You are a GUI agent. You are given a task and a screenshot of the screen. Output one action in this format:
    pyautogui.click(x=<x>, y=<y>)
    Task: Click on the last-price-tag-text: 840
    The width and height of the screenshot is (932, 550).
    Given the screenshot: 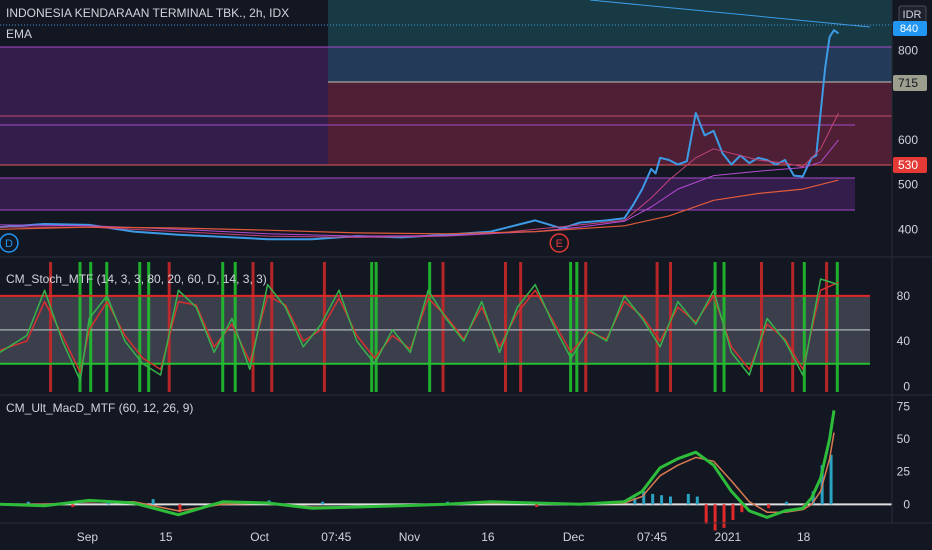 What is the action you would take?
    pyautogui.click(x=909, y=29)
    